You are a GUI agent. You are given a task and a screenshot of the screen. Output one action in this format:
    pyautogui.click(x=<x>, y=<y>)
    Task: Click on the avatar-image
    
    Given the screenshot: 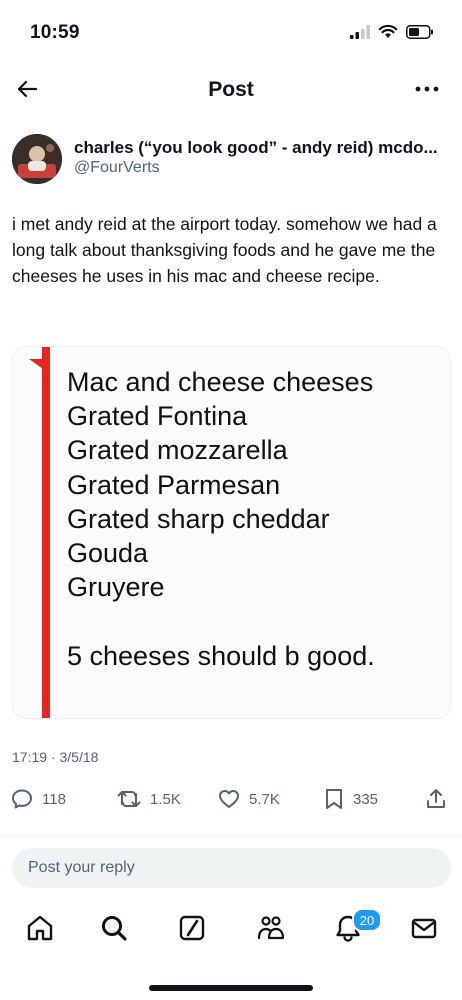 What is the action you would take?
    pyautogui.click(x=37, y=159)
    